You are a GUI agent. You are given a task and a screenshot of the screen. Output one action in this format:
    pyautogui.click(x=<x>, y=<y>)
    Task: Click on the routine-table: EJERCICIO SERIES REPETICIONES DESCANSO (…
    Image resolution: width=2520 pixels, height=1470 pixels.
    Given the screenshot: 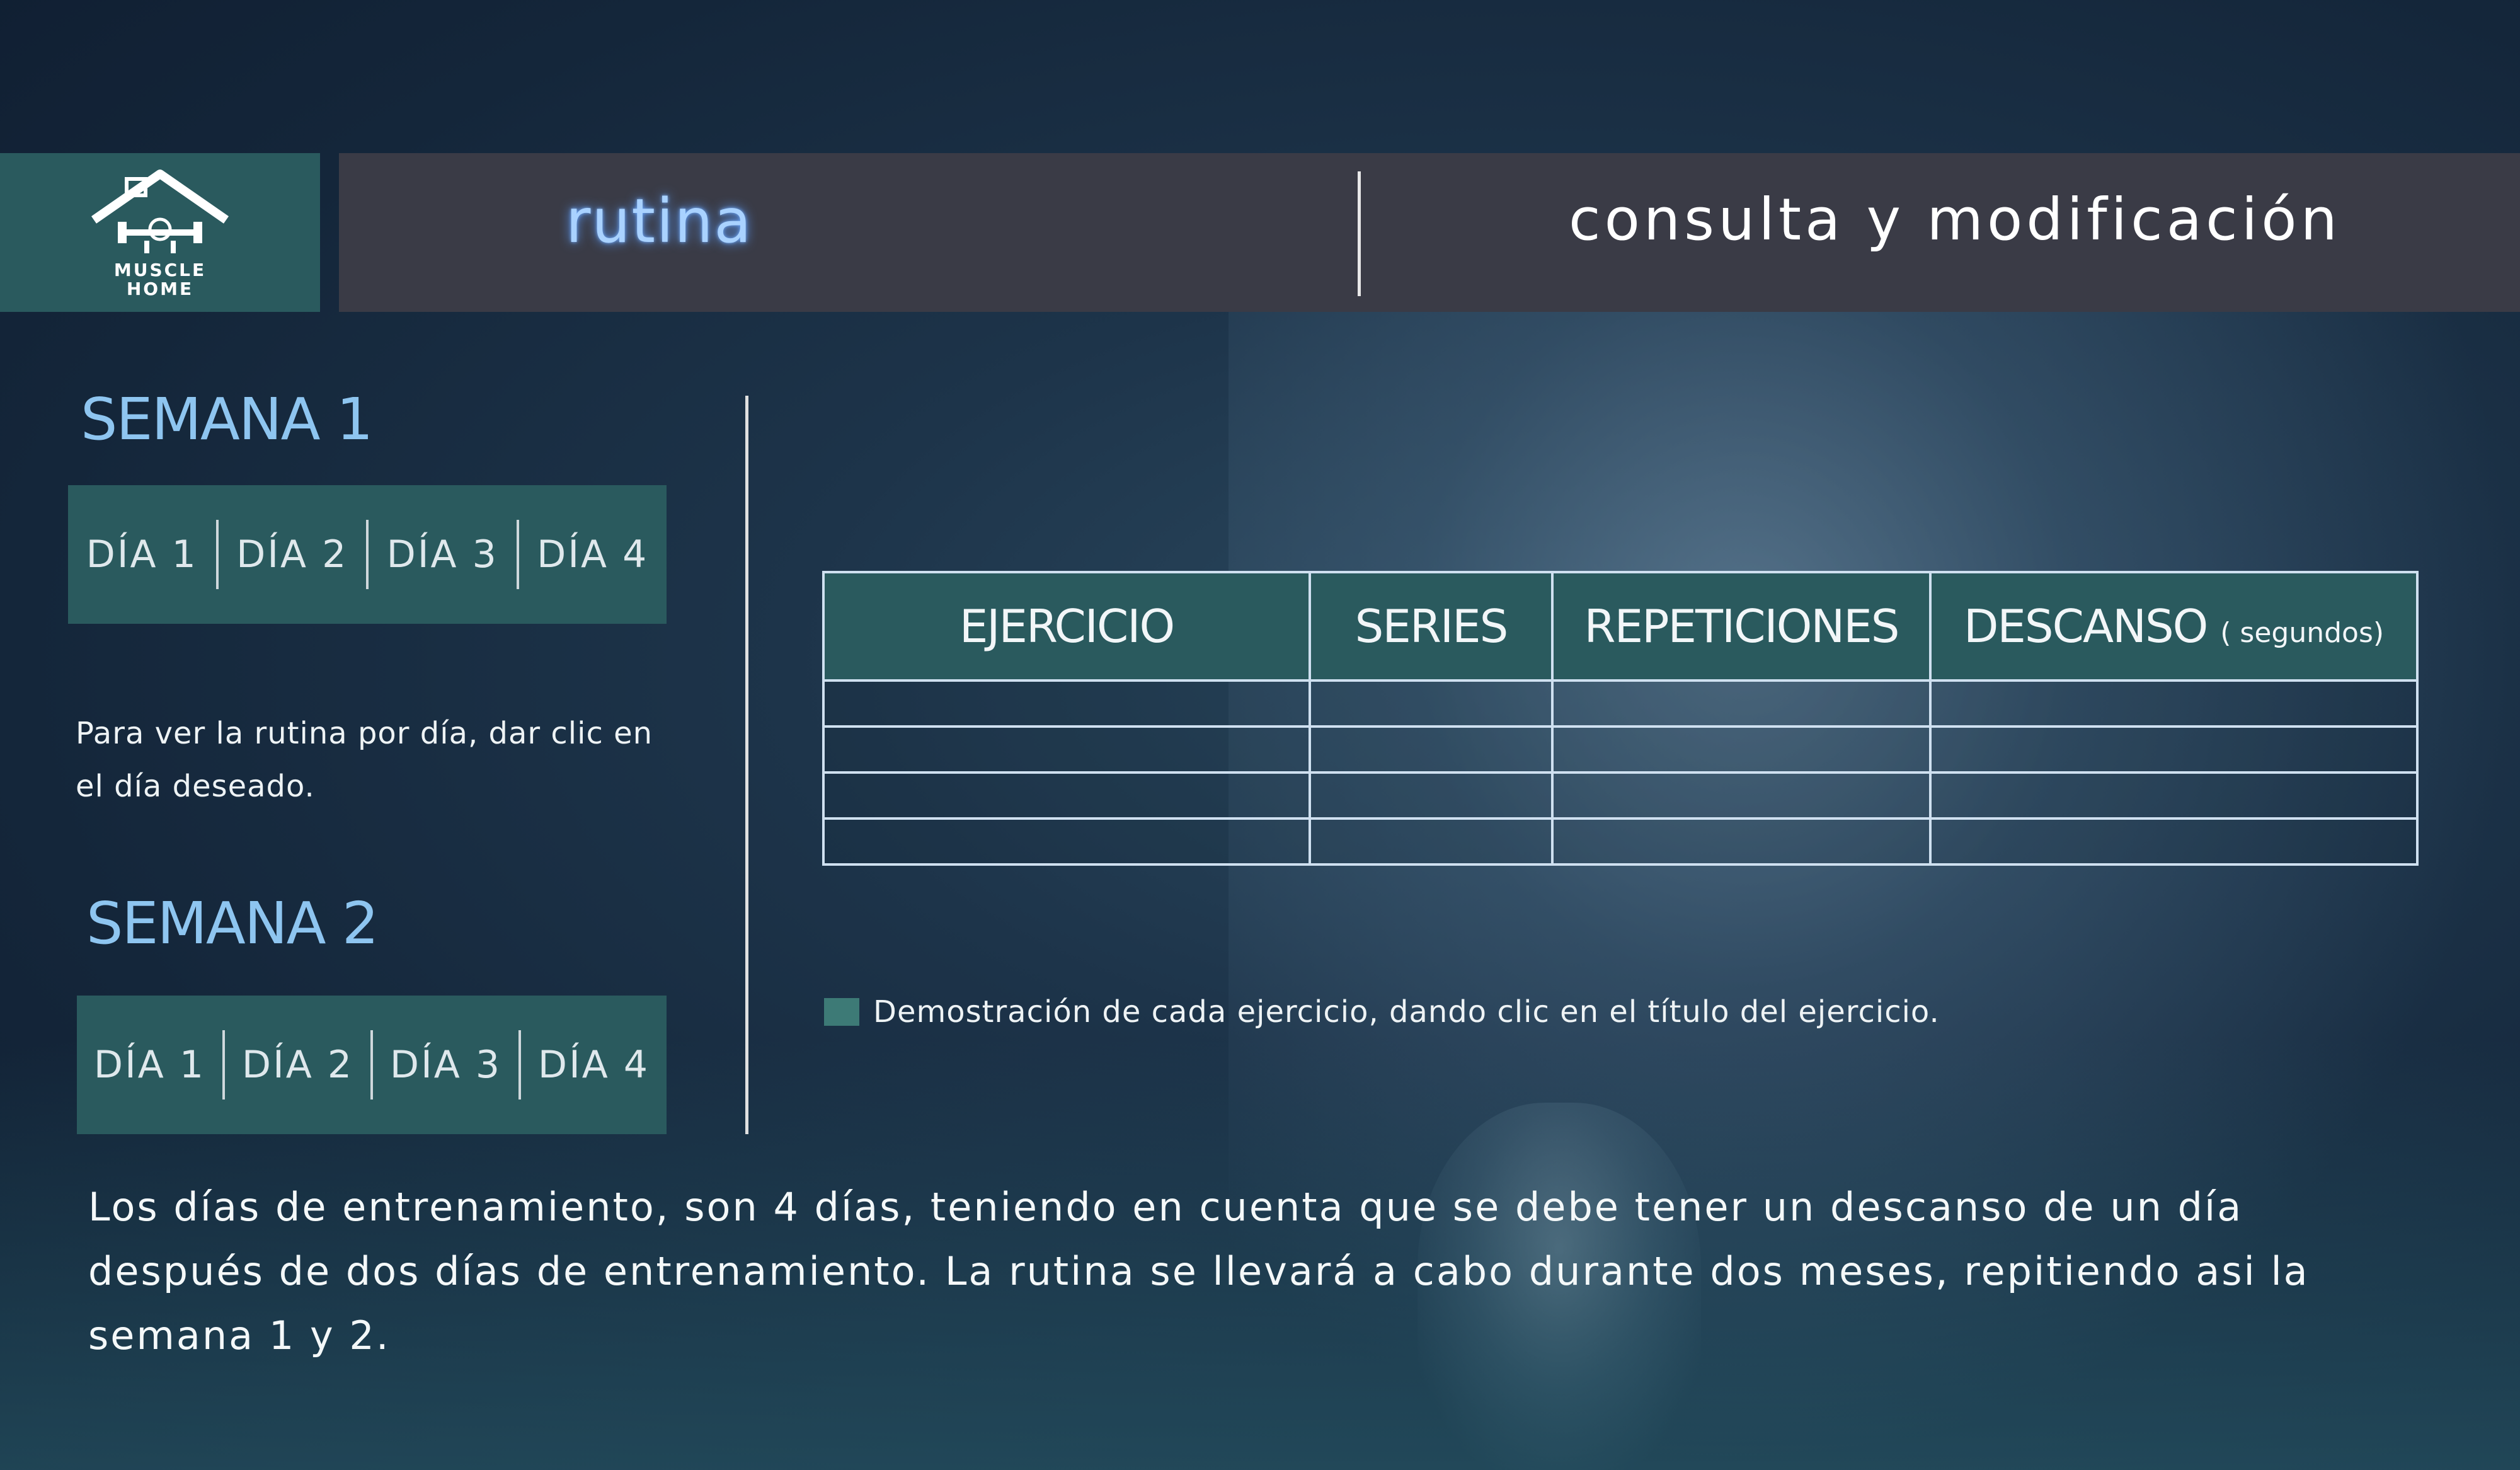 What is the action you would take?
    pyautogui.click(x=1620, y=718)
    